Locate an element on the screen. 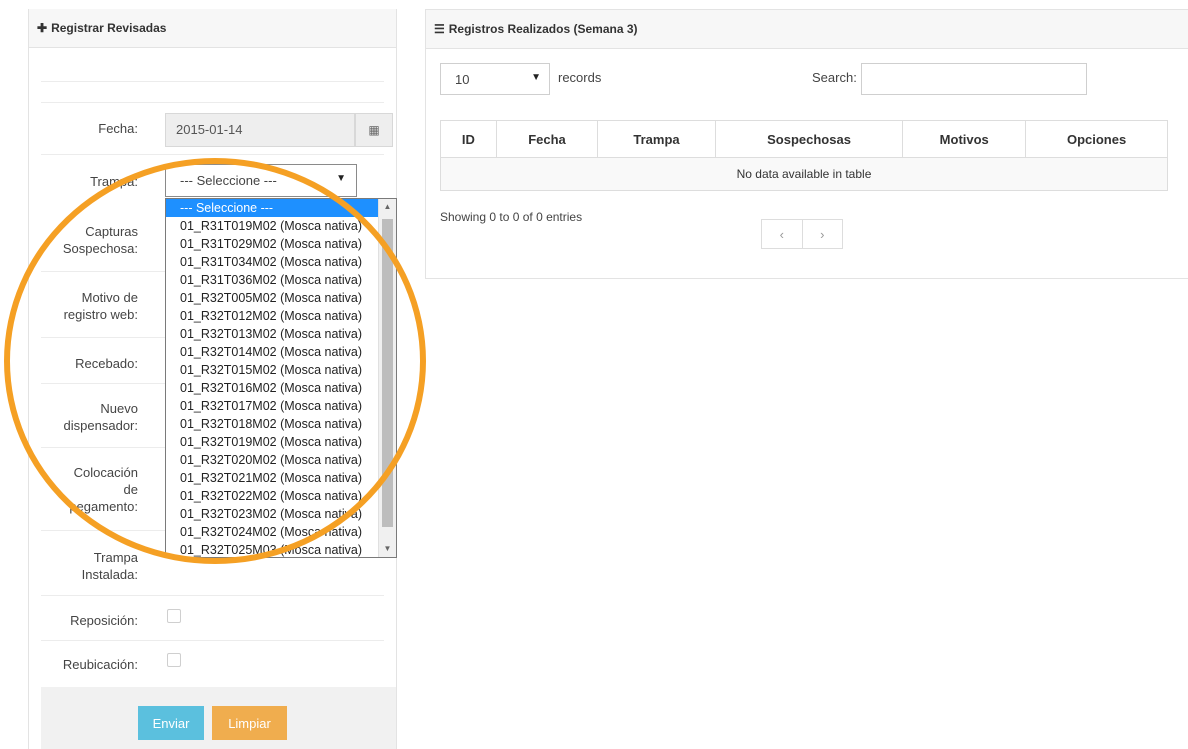 This screenshot has width=1188, height=749. dropdown-option: 01_R31T019M02 (Mosca nativa) is located at coordinates (272, 226).